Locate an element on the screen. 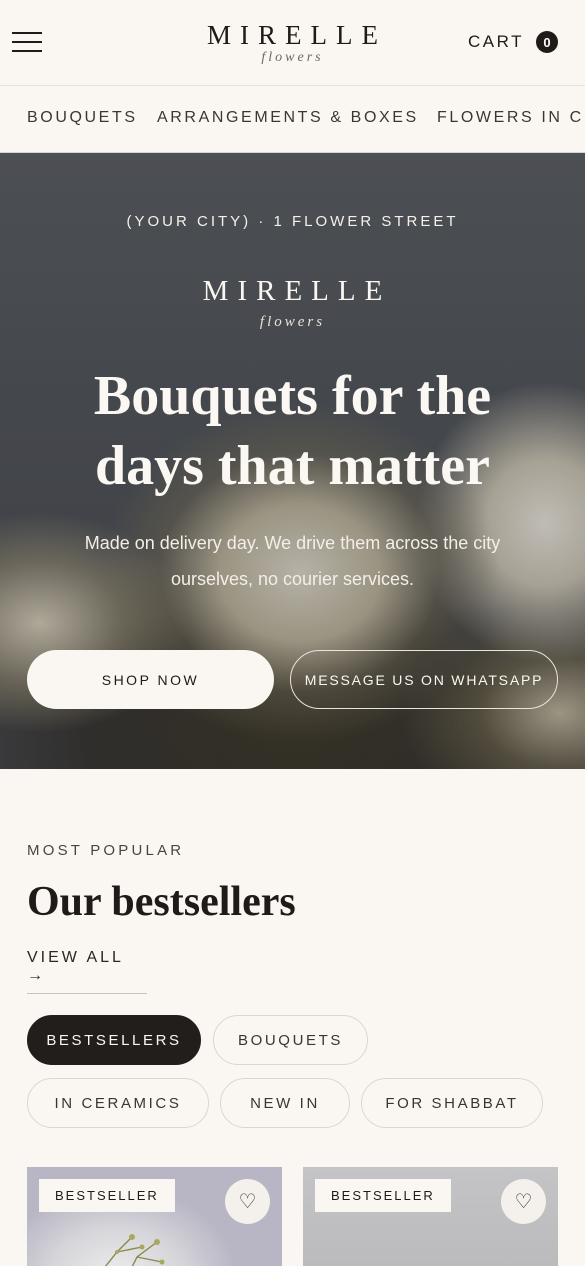 This screenshot has width=585, height=1266. cart-count-badge: 0 is located at coordinates (547, 42).